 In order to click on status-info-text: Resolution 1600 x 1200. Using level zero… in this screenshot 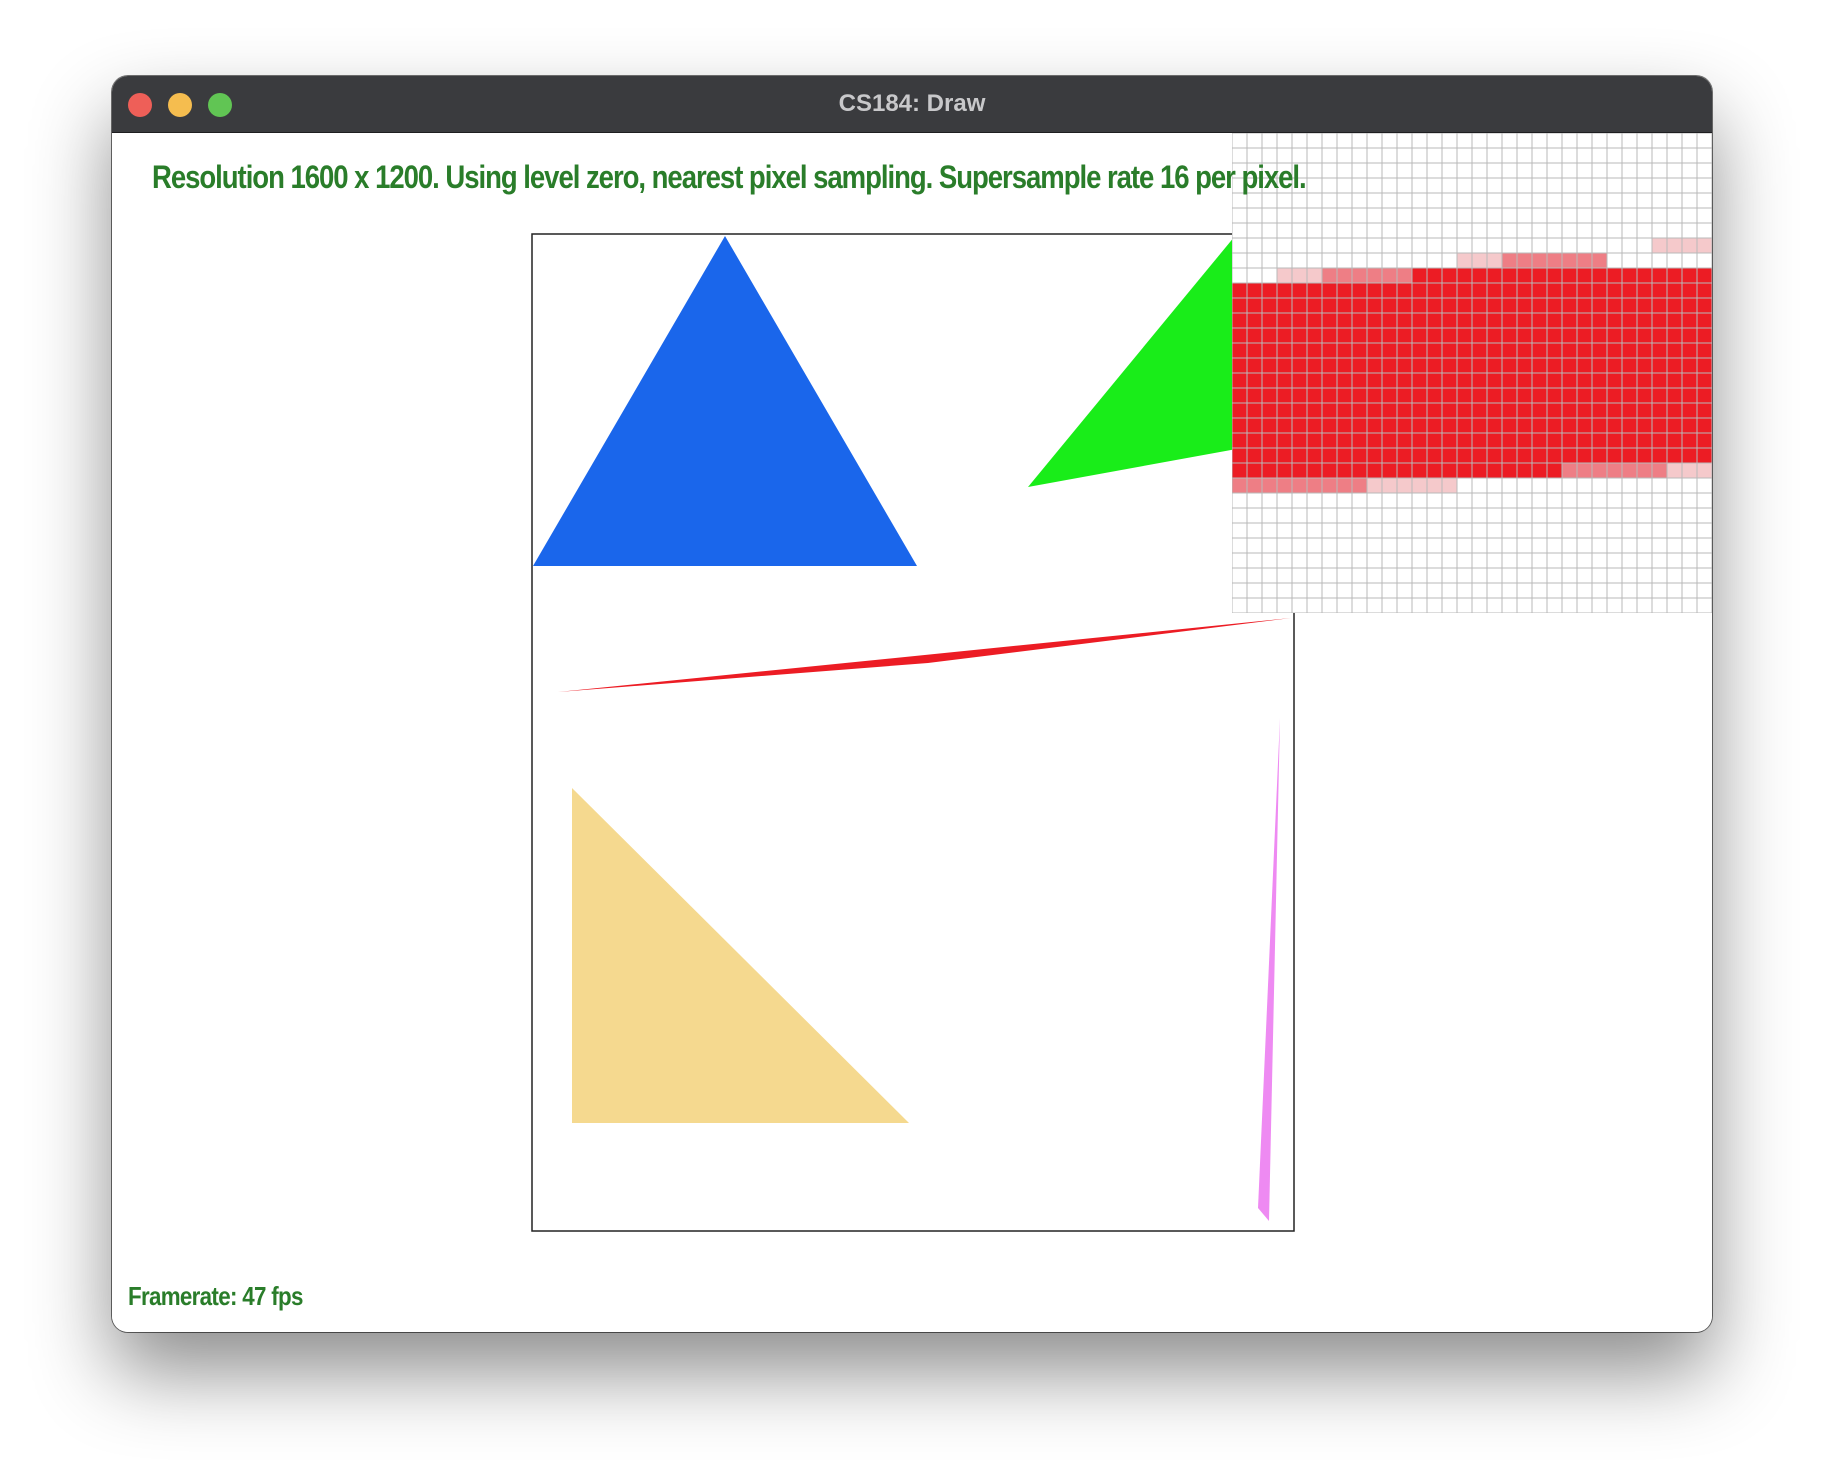, I will do `click(729, 177)`.